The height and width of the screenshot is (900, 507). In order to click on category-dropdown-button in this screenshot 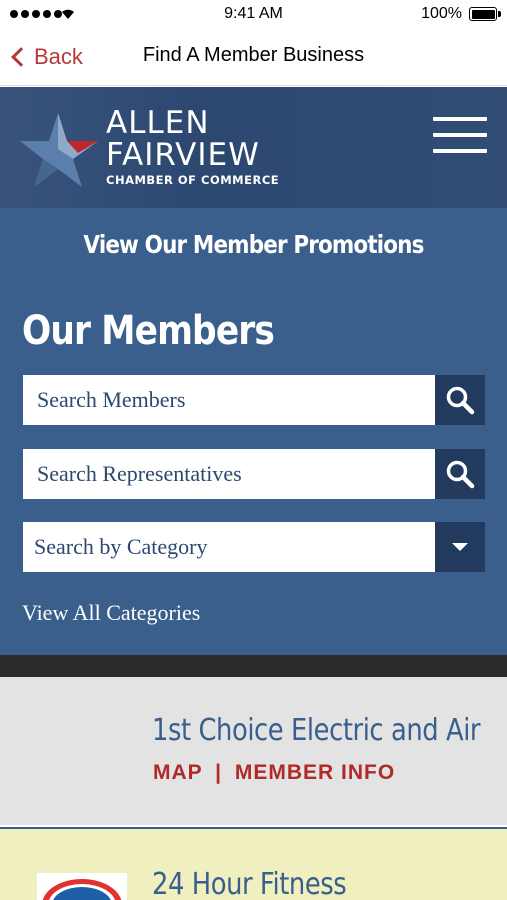, I will do `click(460, 547)`.